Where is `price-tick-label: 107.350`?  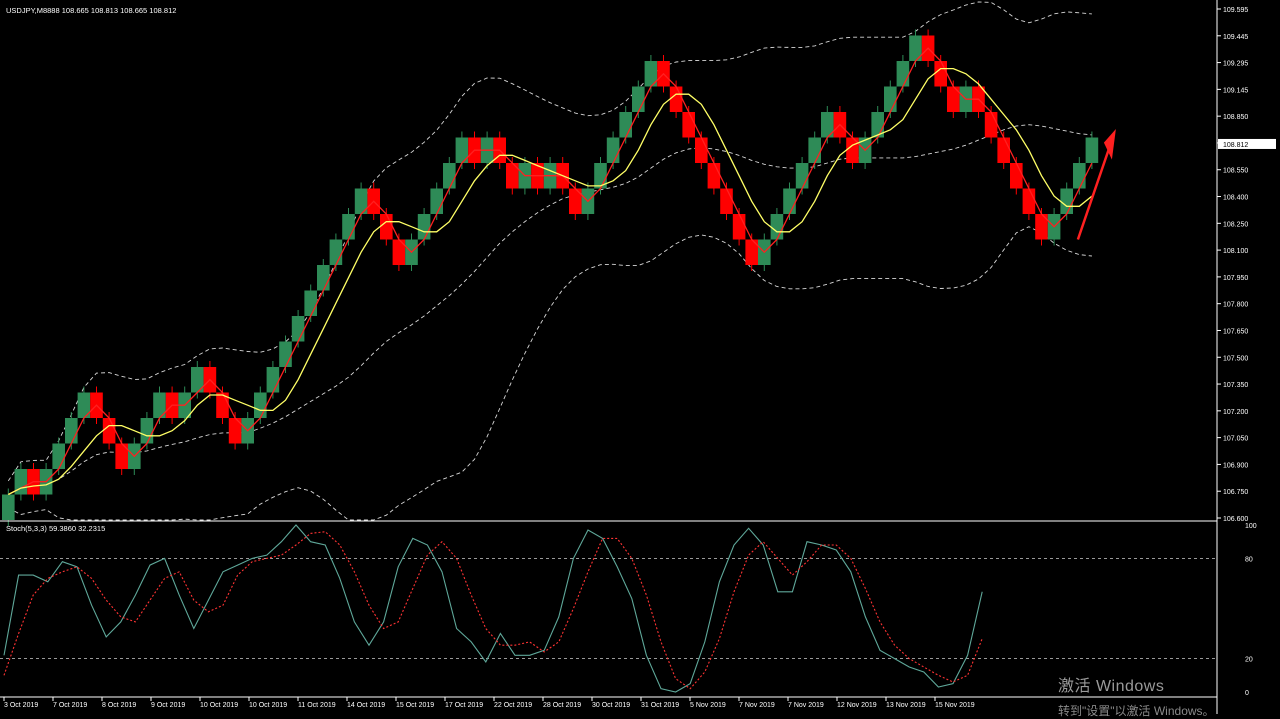
price-tick-label: 107.350 is located at coordinates (1235, 385).